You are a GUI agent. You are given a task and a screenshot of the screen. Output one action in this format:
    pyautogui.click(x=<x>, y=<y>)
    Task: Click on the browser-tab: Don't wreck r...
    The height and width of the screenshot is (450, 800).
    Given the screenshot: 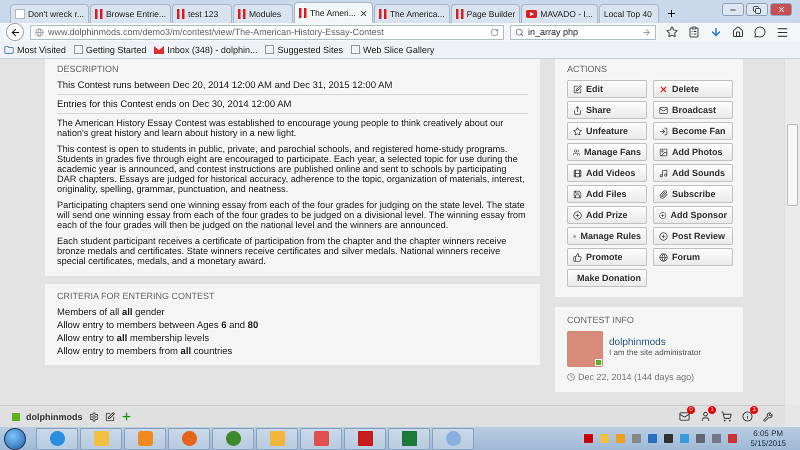 What is the action you would take?
    pyautogui.click(x=49, y=13)
    